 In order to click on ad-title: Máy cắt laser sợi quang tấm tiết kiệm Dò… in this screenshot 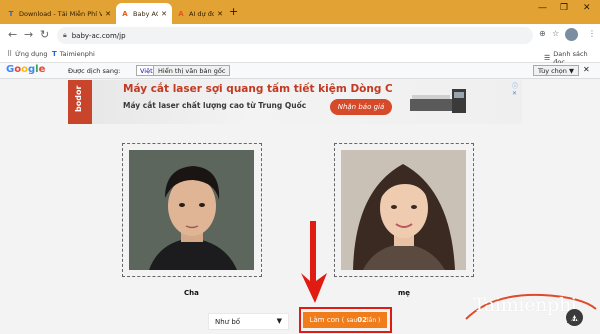, I will do `click(258, 89)`.